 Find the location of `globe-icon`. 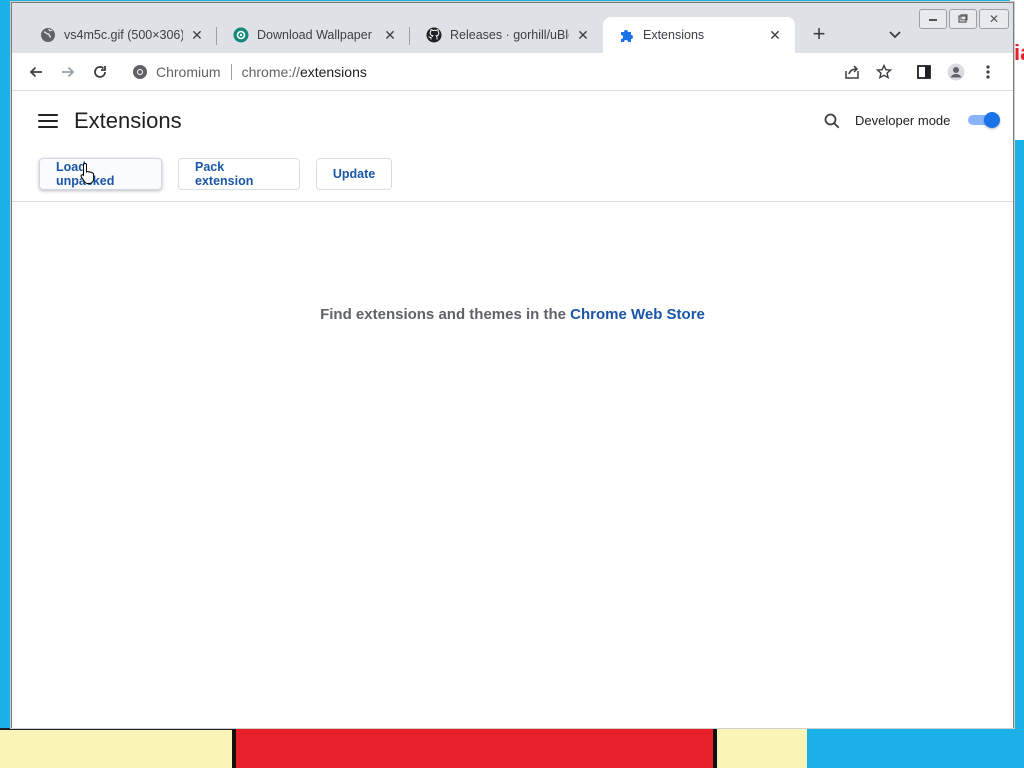

globe-icon is located at coordinates (48, 35).